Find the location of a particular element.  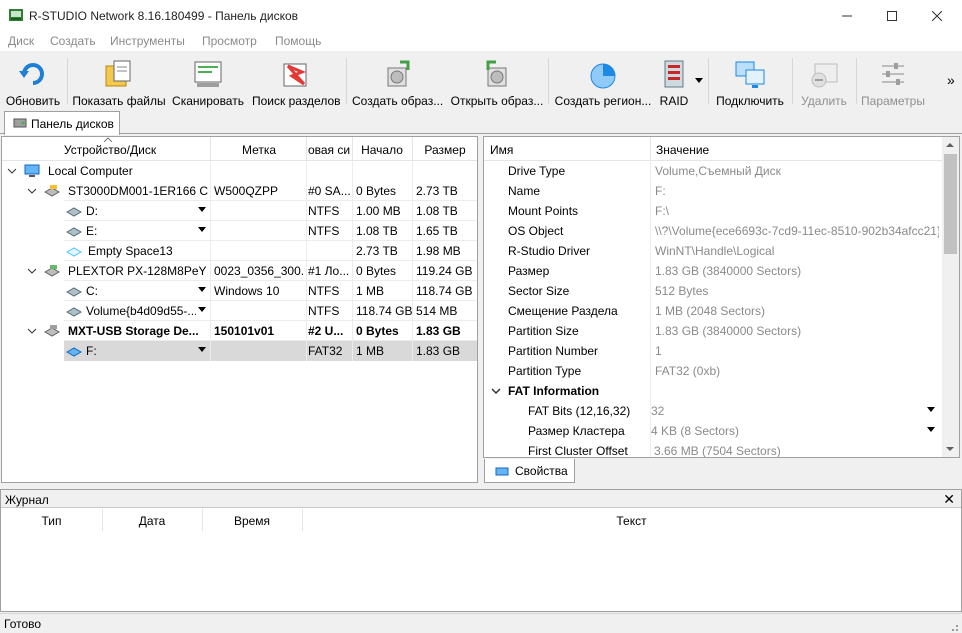

menu-disk: Диск is located at coordinates (21, 41).